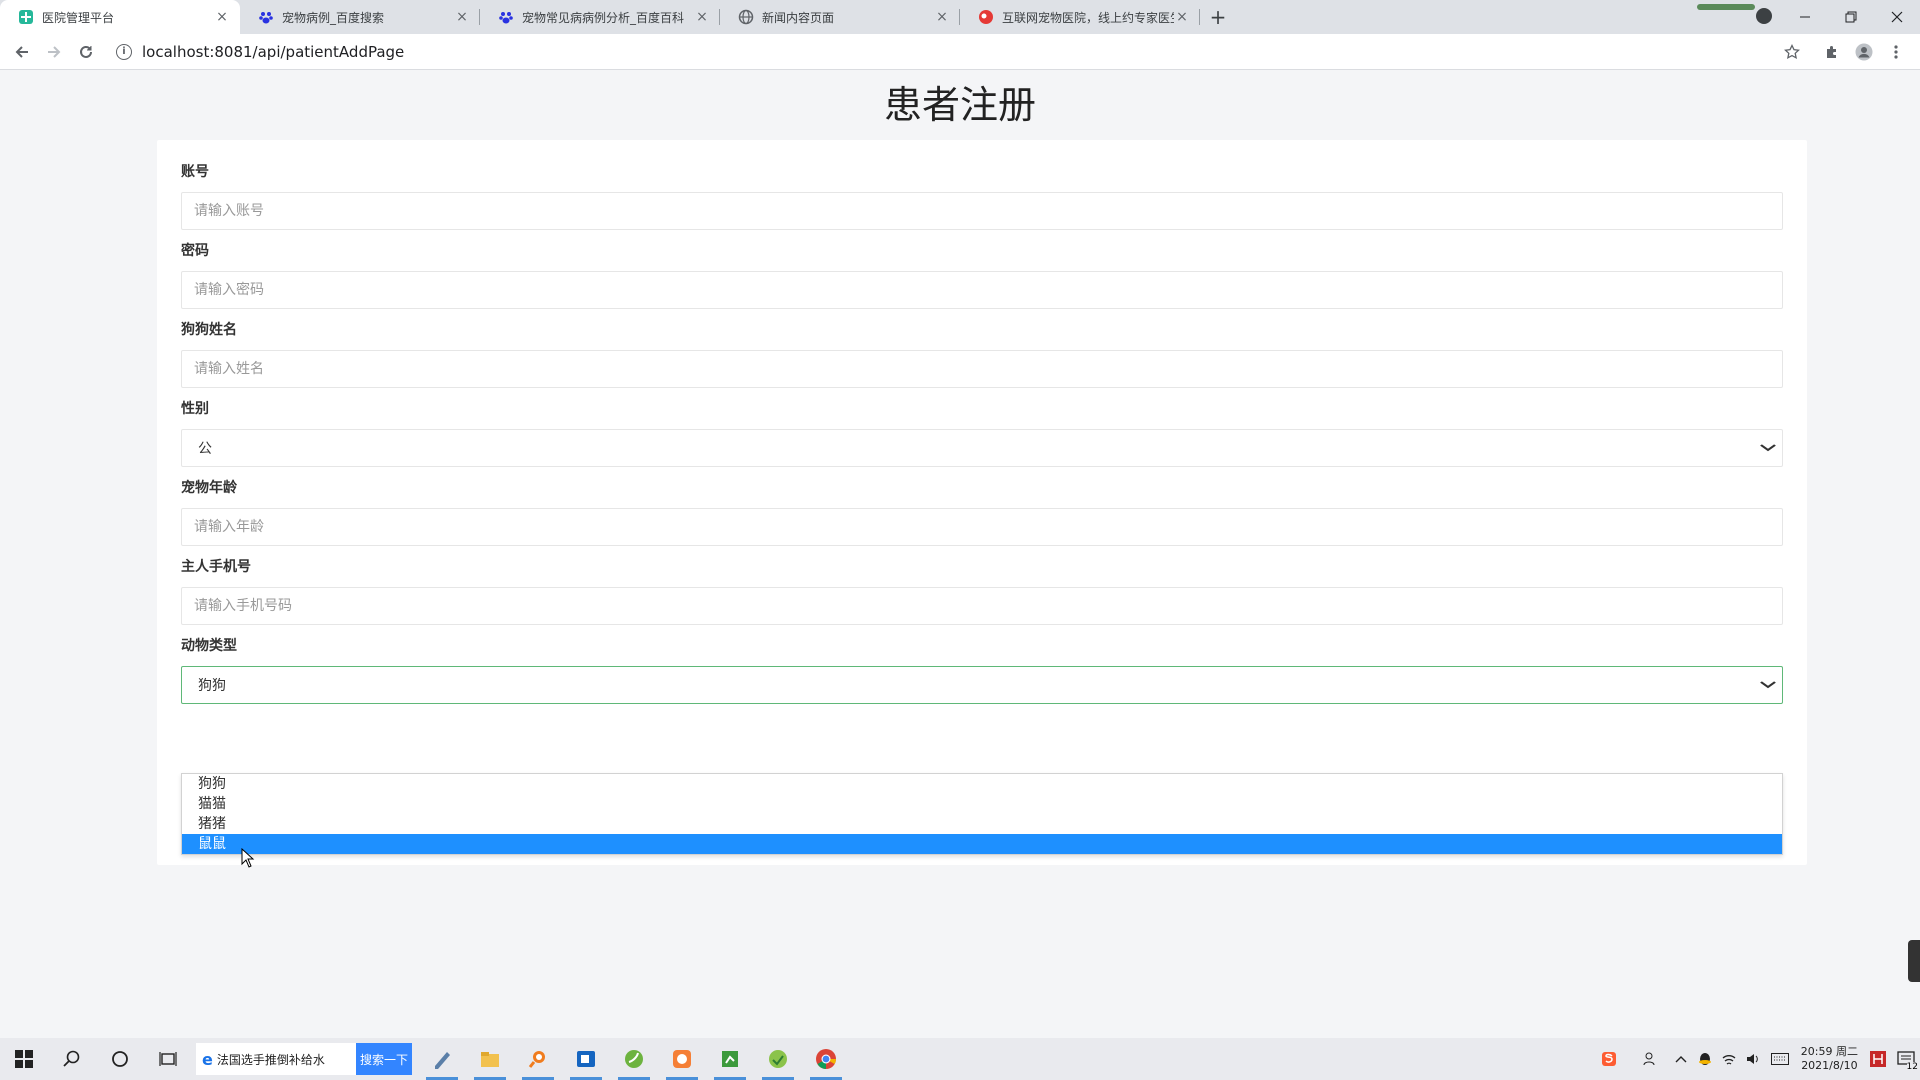 This screenshot has height=1080, width=1920. What do you see at coordinates (982, 448) in the screenshot?
I see `gender-select: 公` at bounding box center [982, 448].